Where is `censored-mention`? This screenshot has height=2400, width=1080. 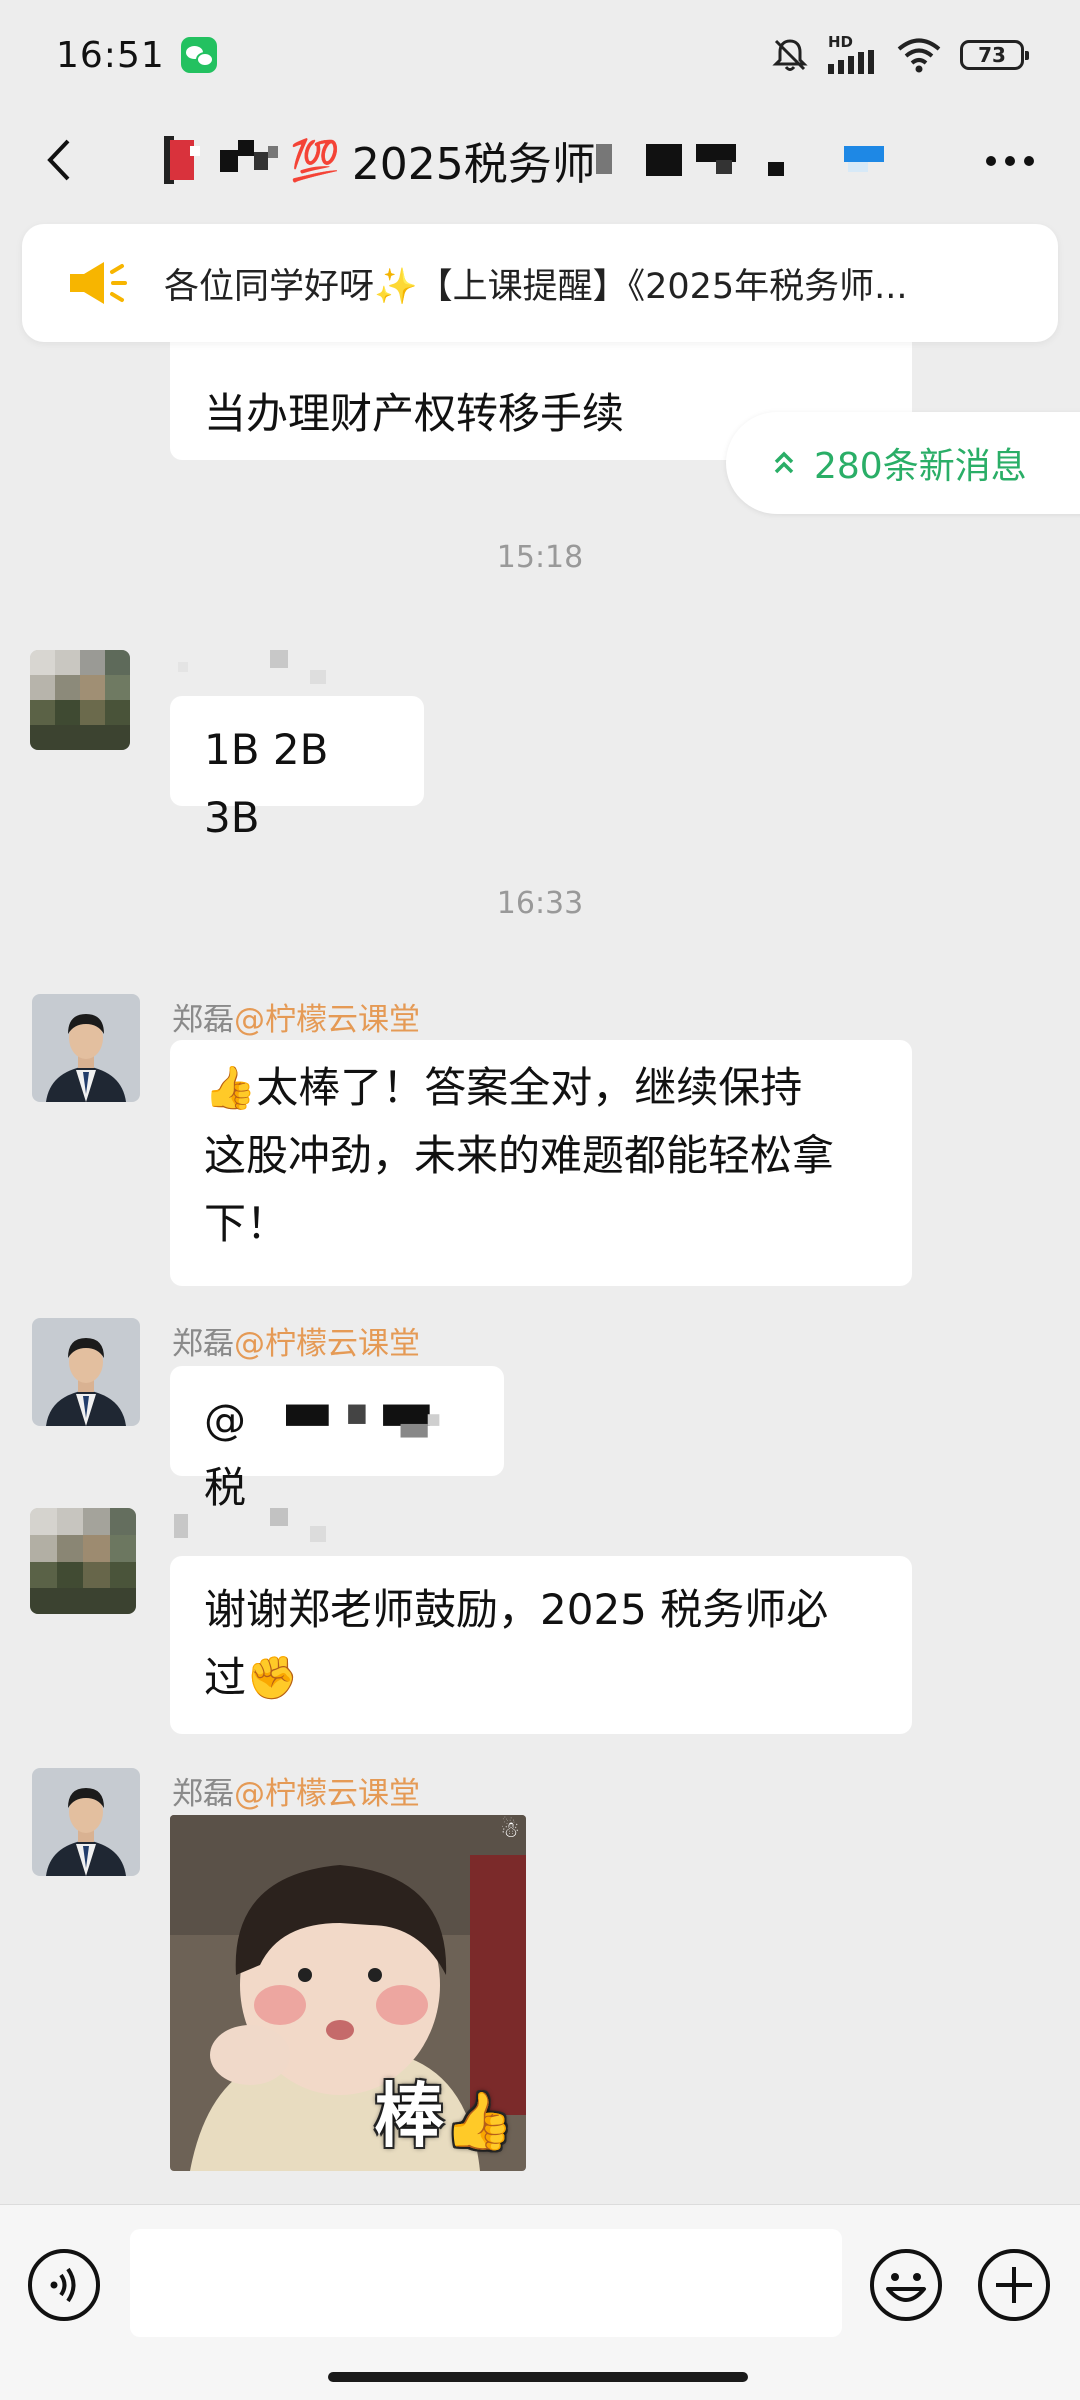 censored-mention is located at coordinates (362, 1421).